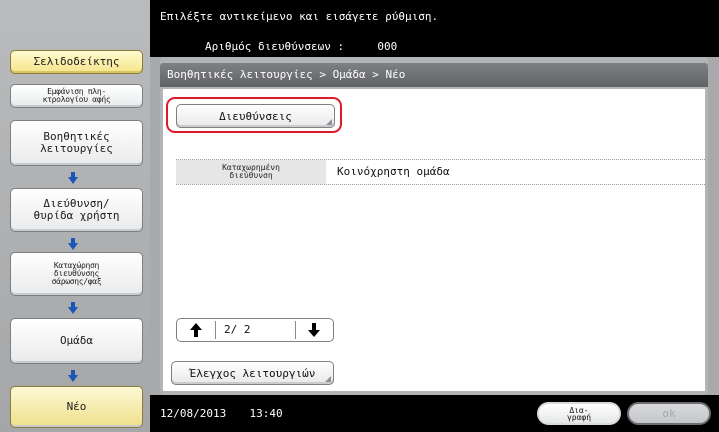  I want to click on address-count-label: Αριθμός διευθύνσεων :, so click(275, 46).